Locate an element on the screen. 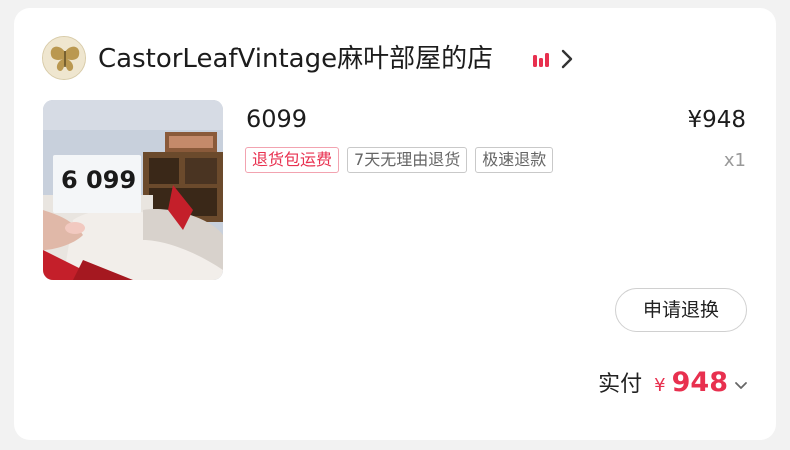 This screenshot has height=450, width=790. shop-name: CastorLeafVintage麻叶部屋的店 is located at coordinates (295, 59).